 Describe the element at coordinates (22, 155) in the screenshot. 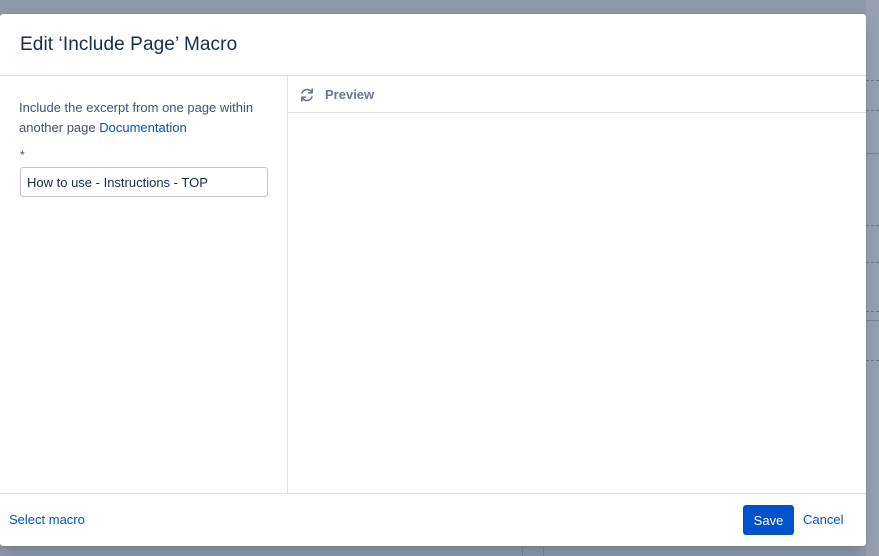

I see `required-marker: *` at that location.